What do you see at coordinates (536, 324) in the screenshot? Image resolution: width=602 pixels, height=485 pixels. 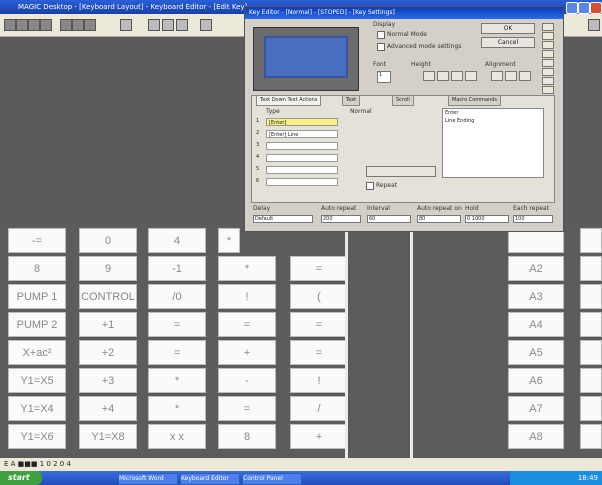 I see `keyboard-key: A4` at bounding box center [536, 324].